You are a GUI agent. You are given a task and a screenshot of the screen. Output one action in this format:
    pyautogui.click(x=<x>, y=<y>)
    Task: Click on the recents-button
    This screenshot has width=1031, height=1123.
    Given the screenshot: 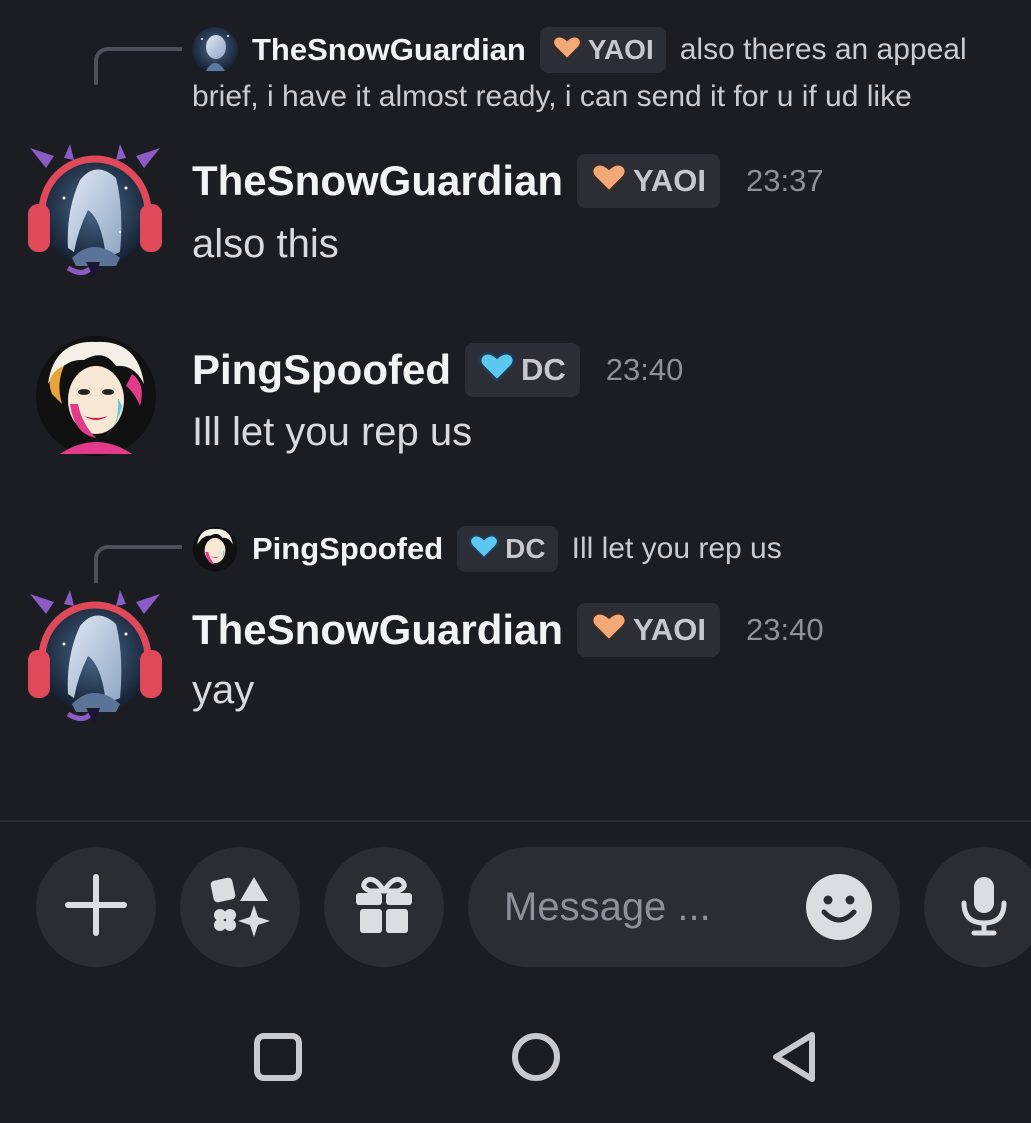 What is the action you would take?
    pyautogui.click(x=278, y=1059)
    